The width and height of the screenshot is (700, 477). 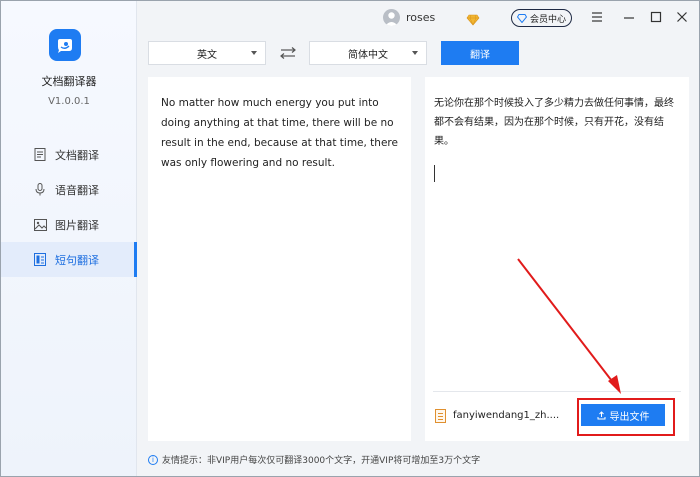 I want to click on microphone-icon, so click(x=40, y=190).